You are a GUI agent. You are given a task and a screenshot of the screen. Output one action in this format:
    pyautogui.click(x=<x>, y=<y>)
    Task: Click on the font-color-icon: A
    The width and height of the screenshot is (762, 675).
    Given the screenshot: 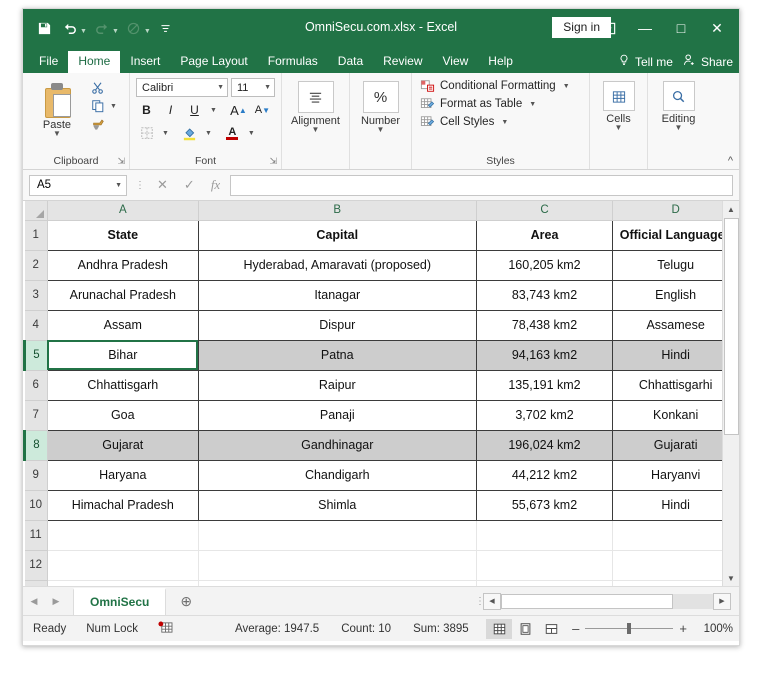 What is the action you would take?
    pyautogui.click(x=232, y=133)
    